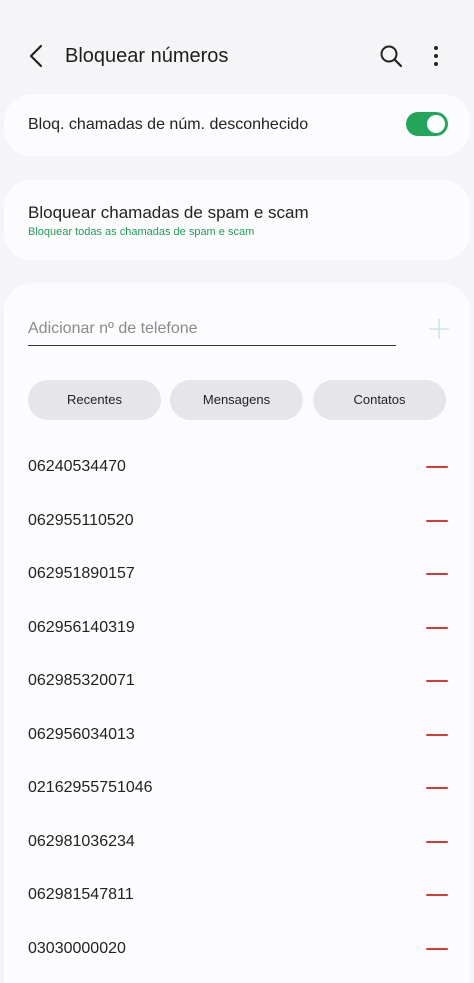 This screenshot has height=983, width=474. Describe the element at coordinates (436, 56) in the screenshot. I see `more-vertical-icon` at that location.